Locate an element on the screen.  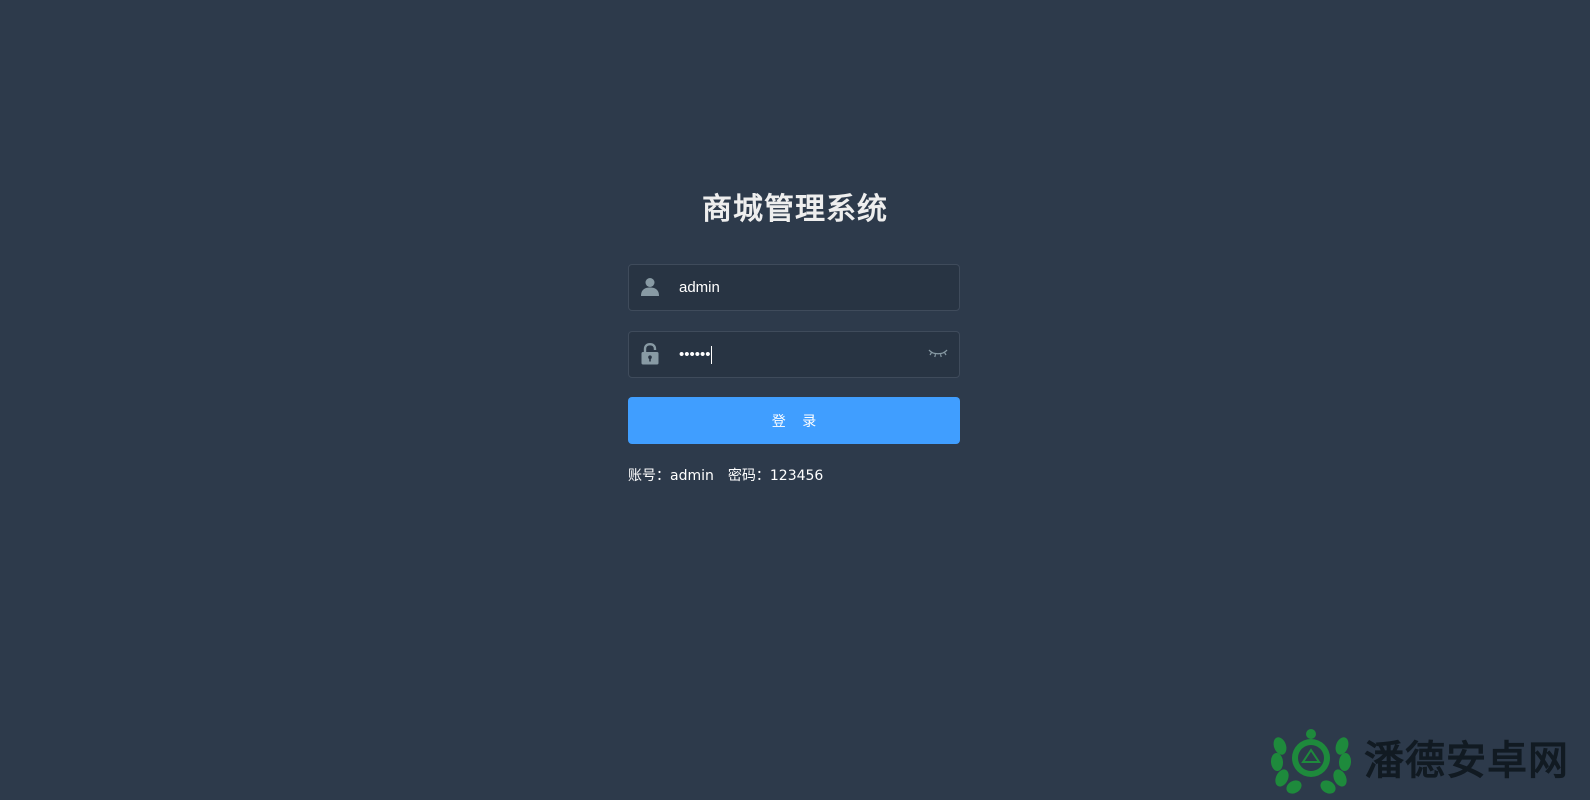
watermark-text: 潘德安卓网 is located at coordinates (1466, 761).